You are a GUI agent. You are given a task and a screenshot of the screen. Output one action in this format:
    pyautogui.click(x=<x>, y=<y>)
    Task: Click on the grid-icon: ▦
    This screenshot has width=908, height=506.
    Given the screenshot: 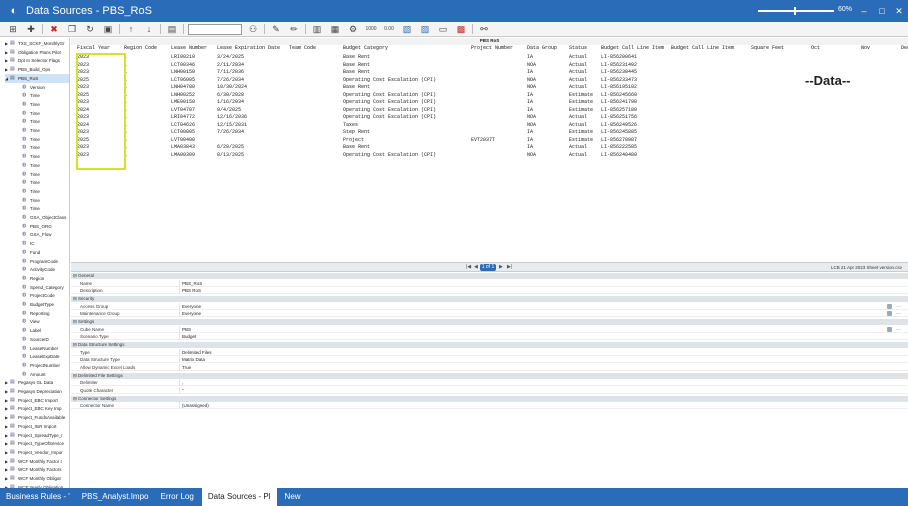 What is the action you would take?
    pyautogui.click(x=335, y=29)
    